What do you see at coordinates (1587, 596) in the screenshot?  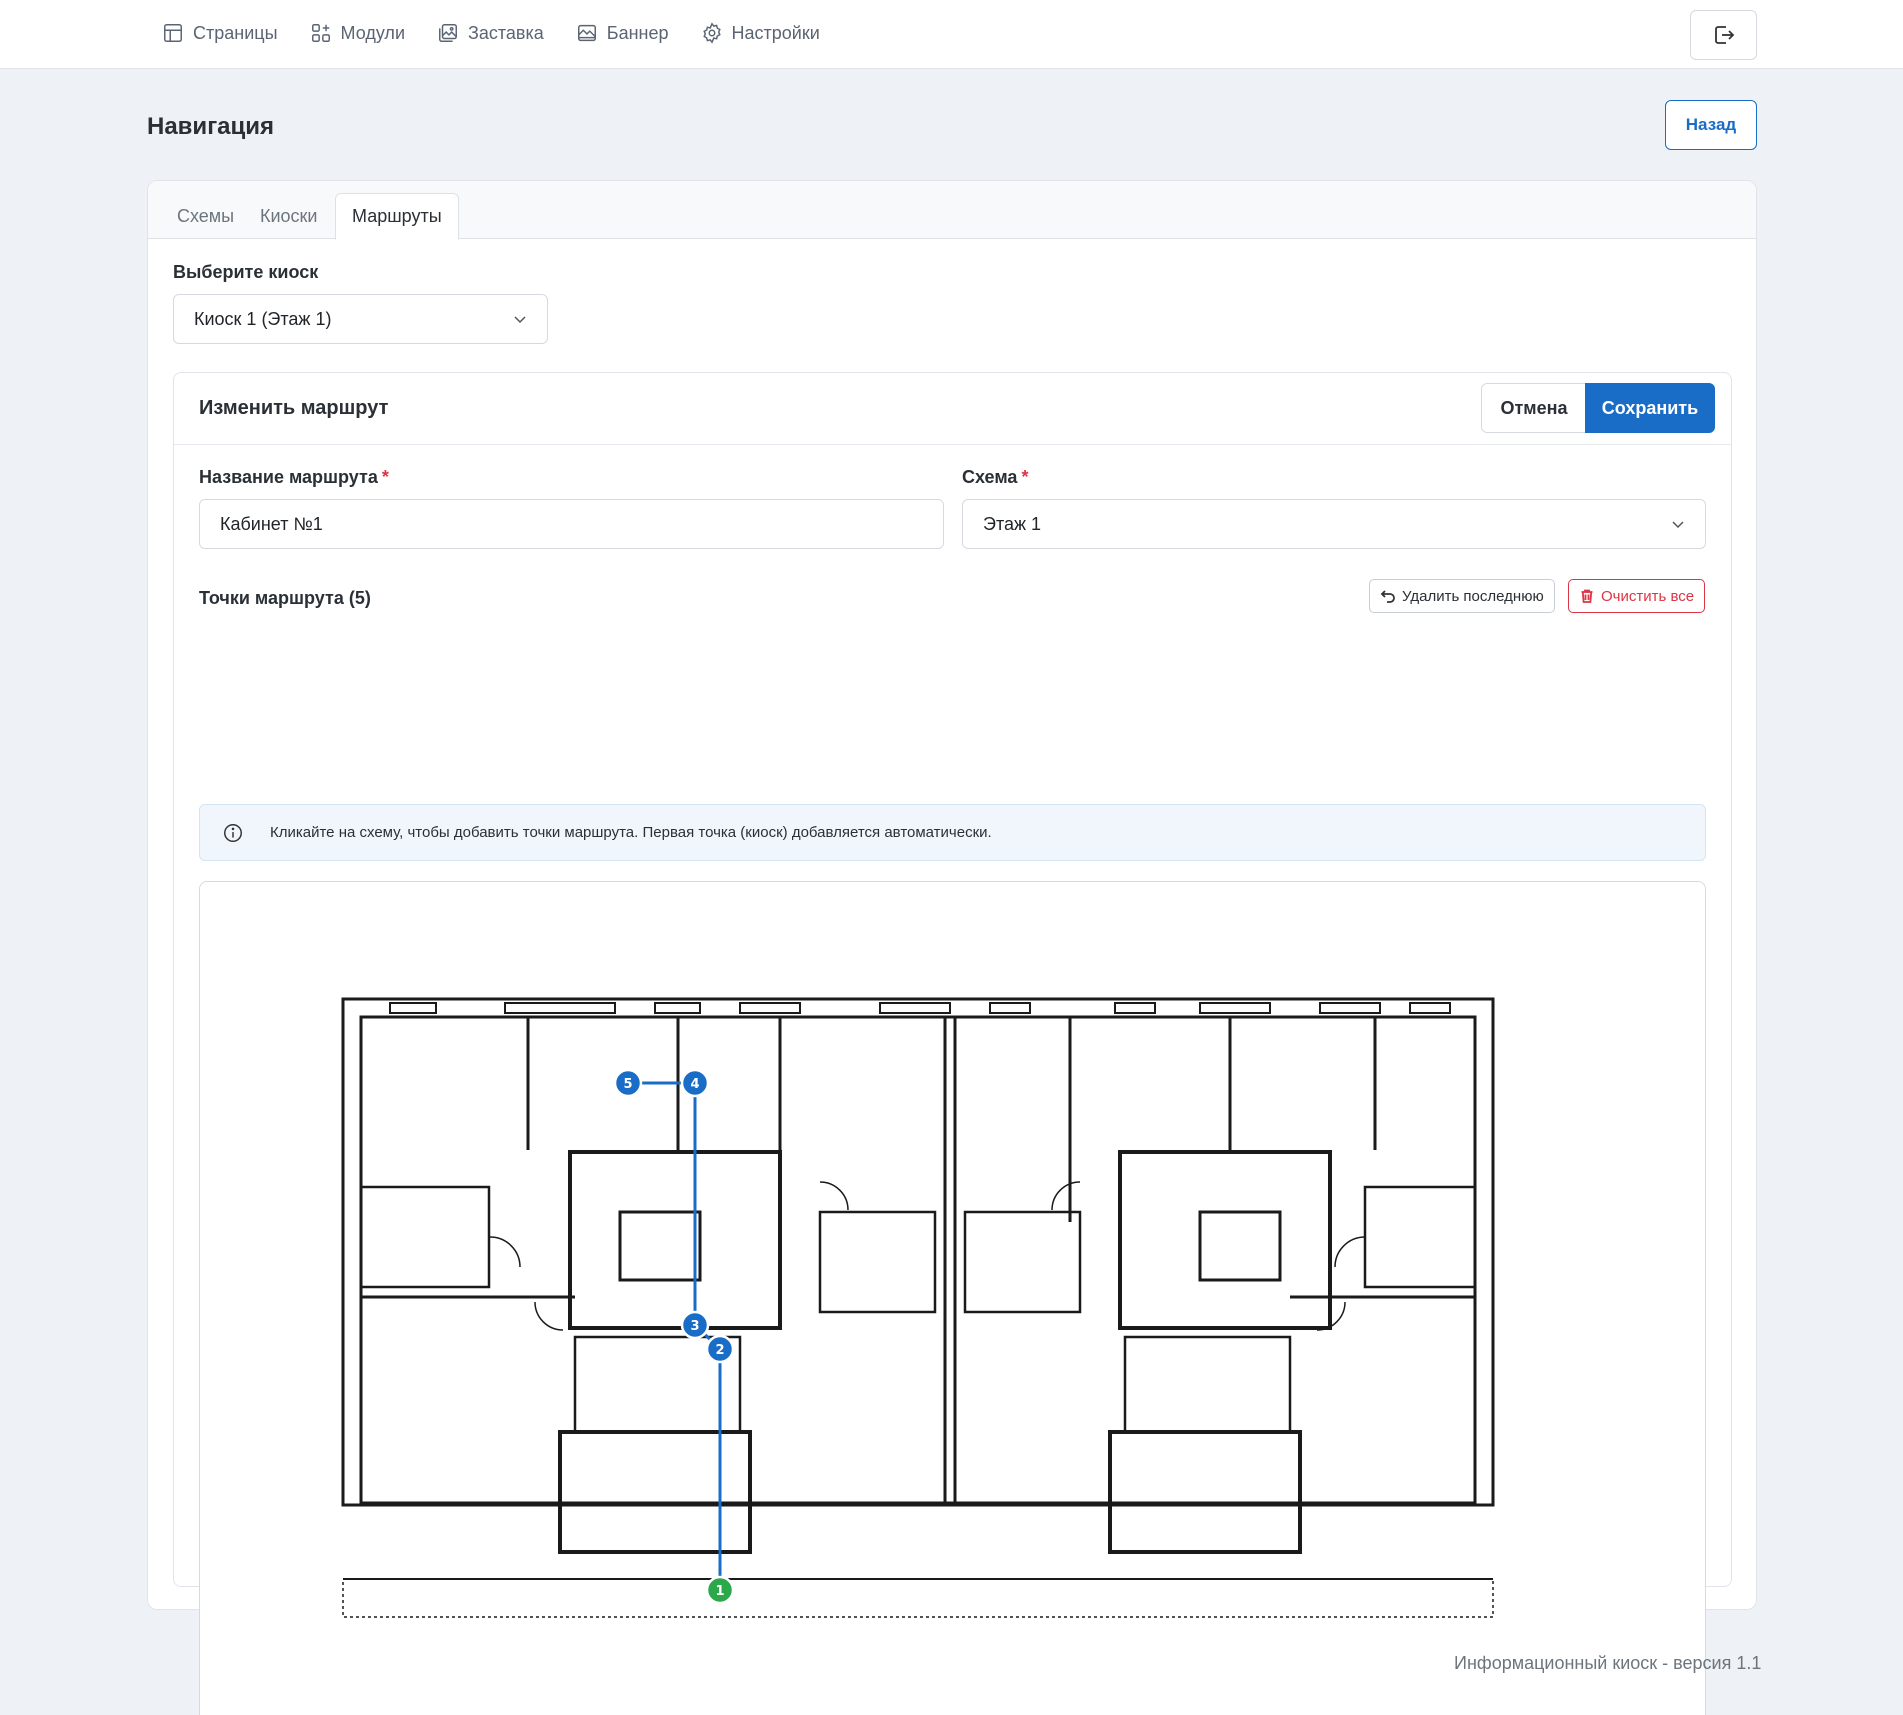 I see `trash-icon` at bounding box center [1587, 596].